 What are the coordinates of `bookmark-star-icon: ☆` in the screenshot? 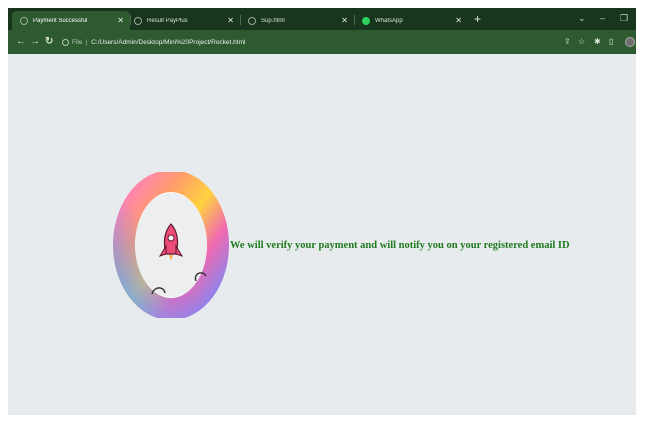 It's located at (581, 42).